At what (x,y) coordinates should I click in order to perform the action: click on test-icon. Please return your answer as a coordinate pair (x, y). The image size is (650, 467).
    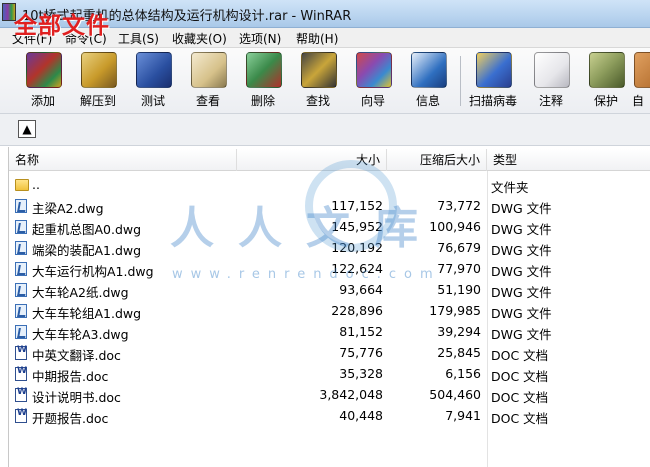
    Looking at the image, I should click on (154, 70).